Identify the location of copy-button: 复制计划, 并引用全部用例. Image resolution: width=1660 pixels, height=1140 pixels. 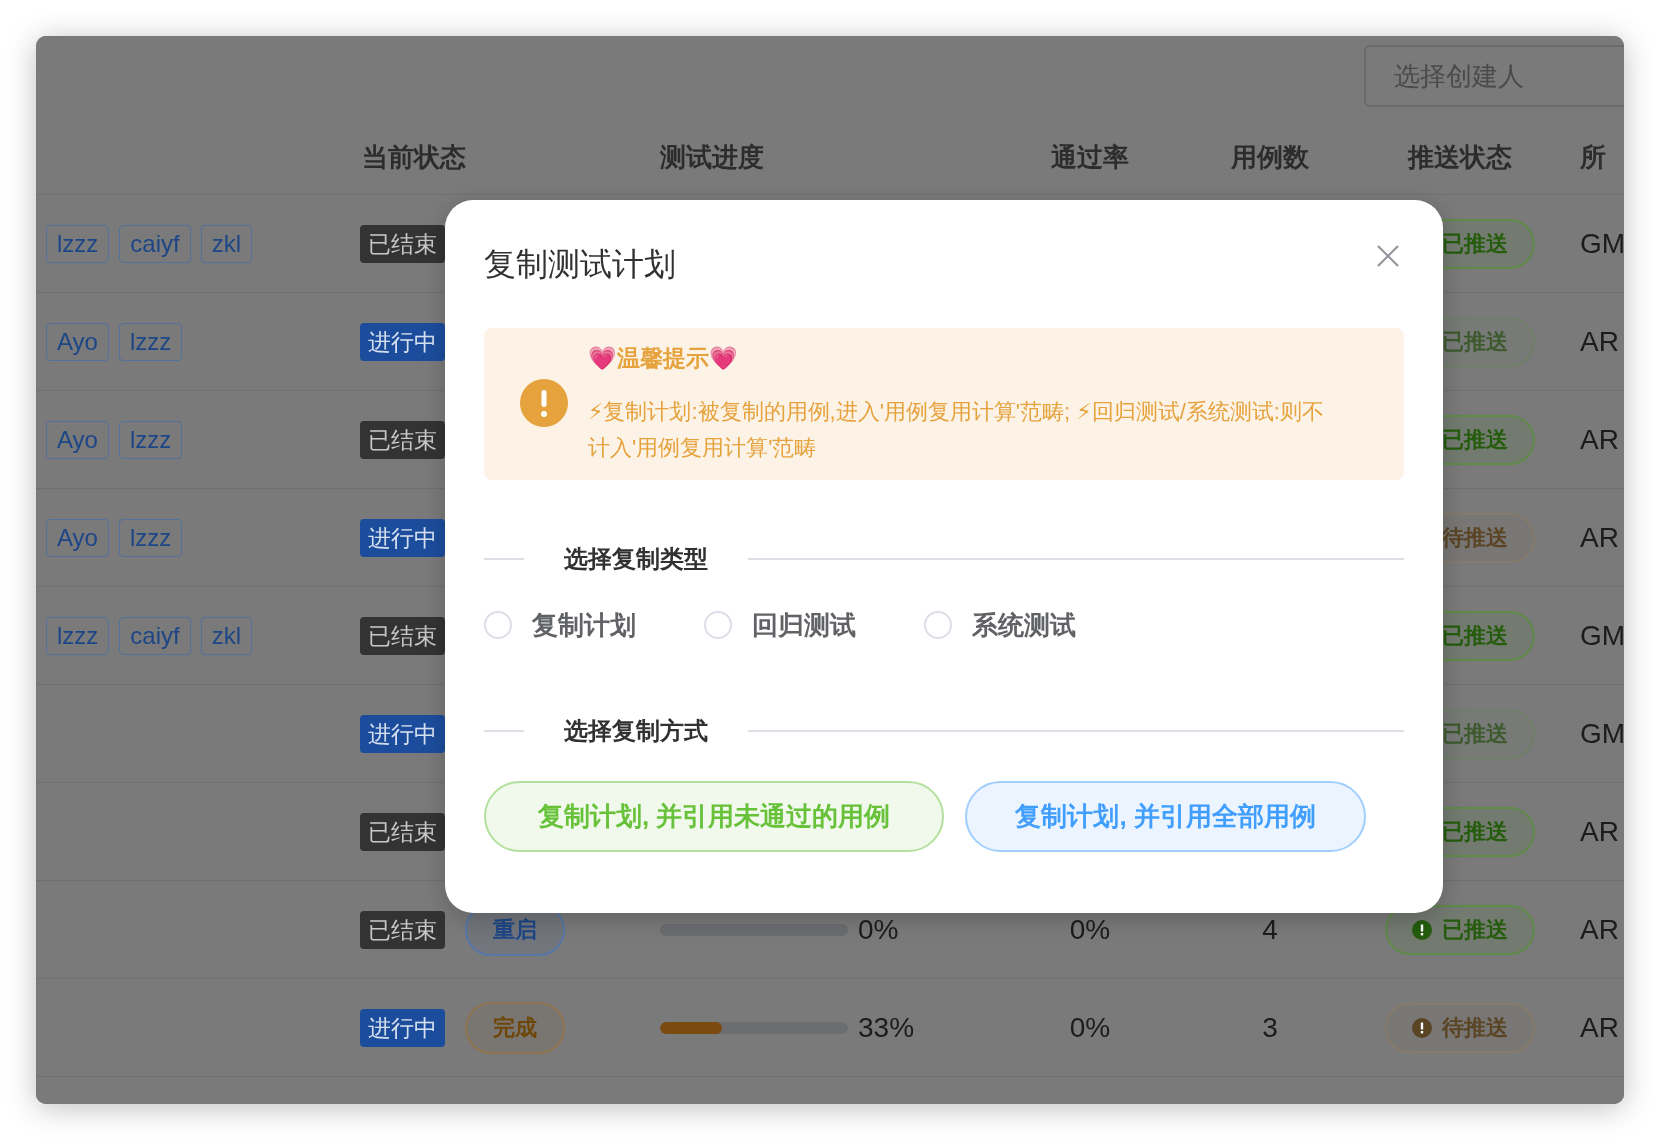
(1165, 816).